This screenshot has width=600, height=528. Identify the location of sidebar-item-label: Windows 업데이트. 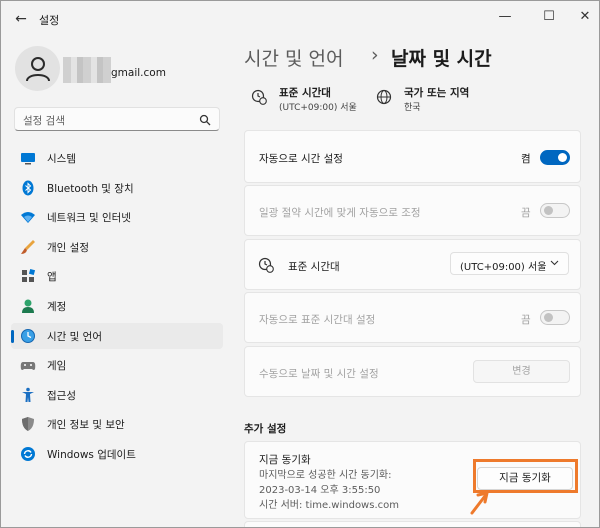
(91, 454).